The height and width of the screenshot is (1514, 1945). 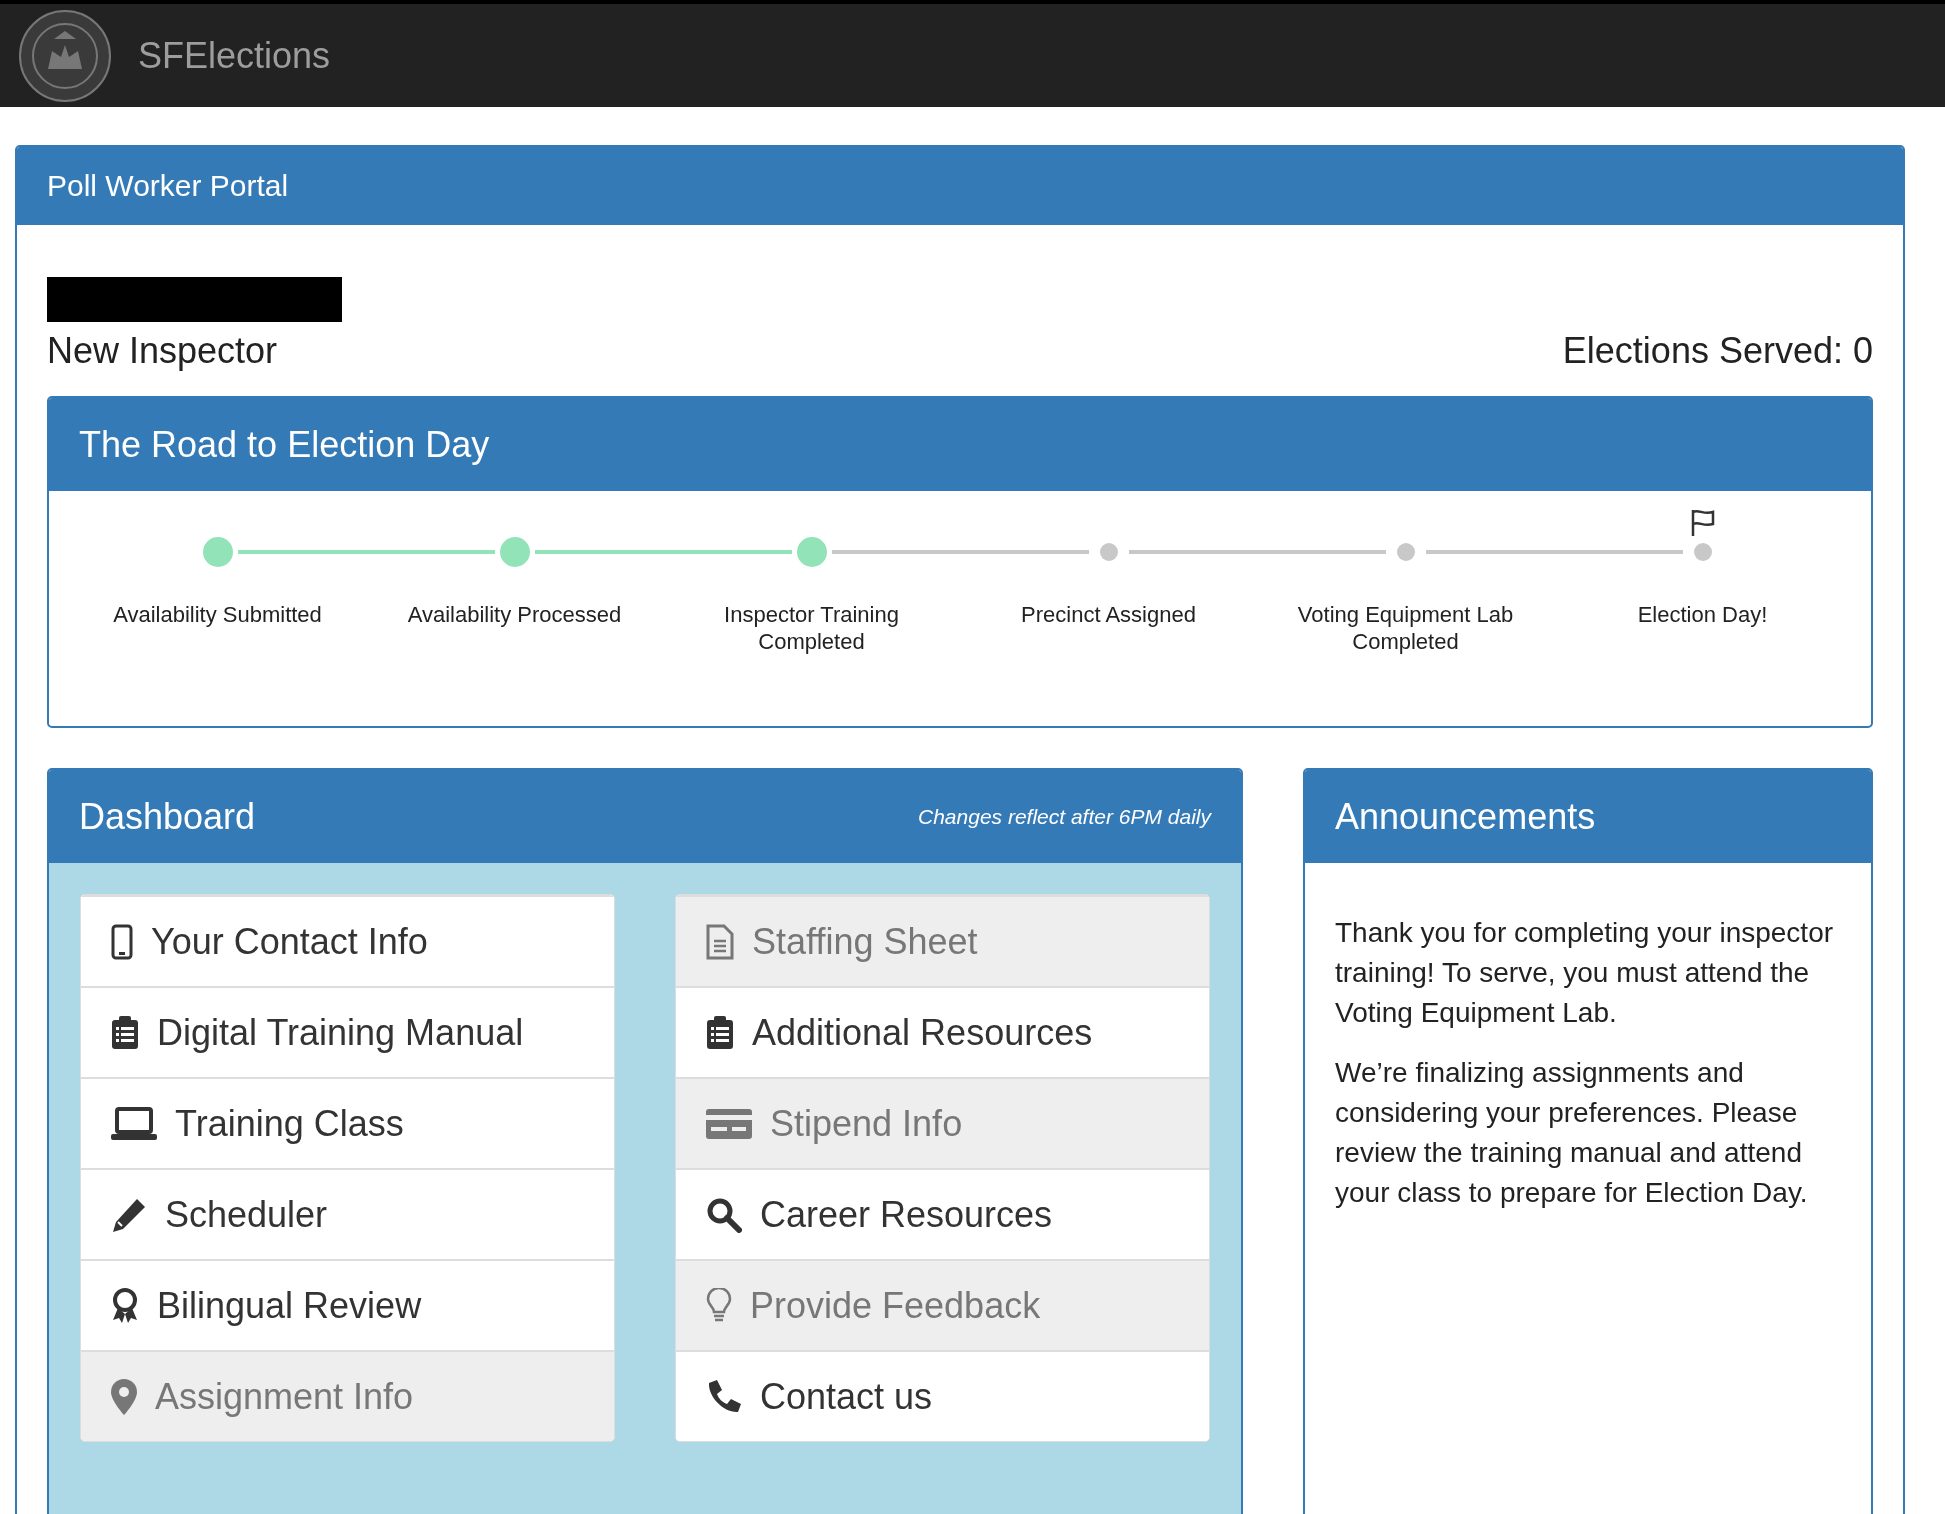 What do you see at coordinates (729, 1123) in the screenshot?
I see `credit-card-icon` at bounding box center [729, 1123].